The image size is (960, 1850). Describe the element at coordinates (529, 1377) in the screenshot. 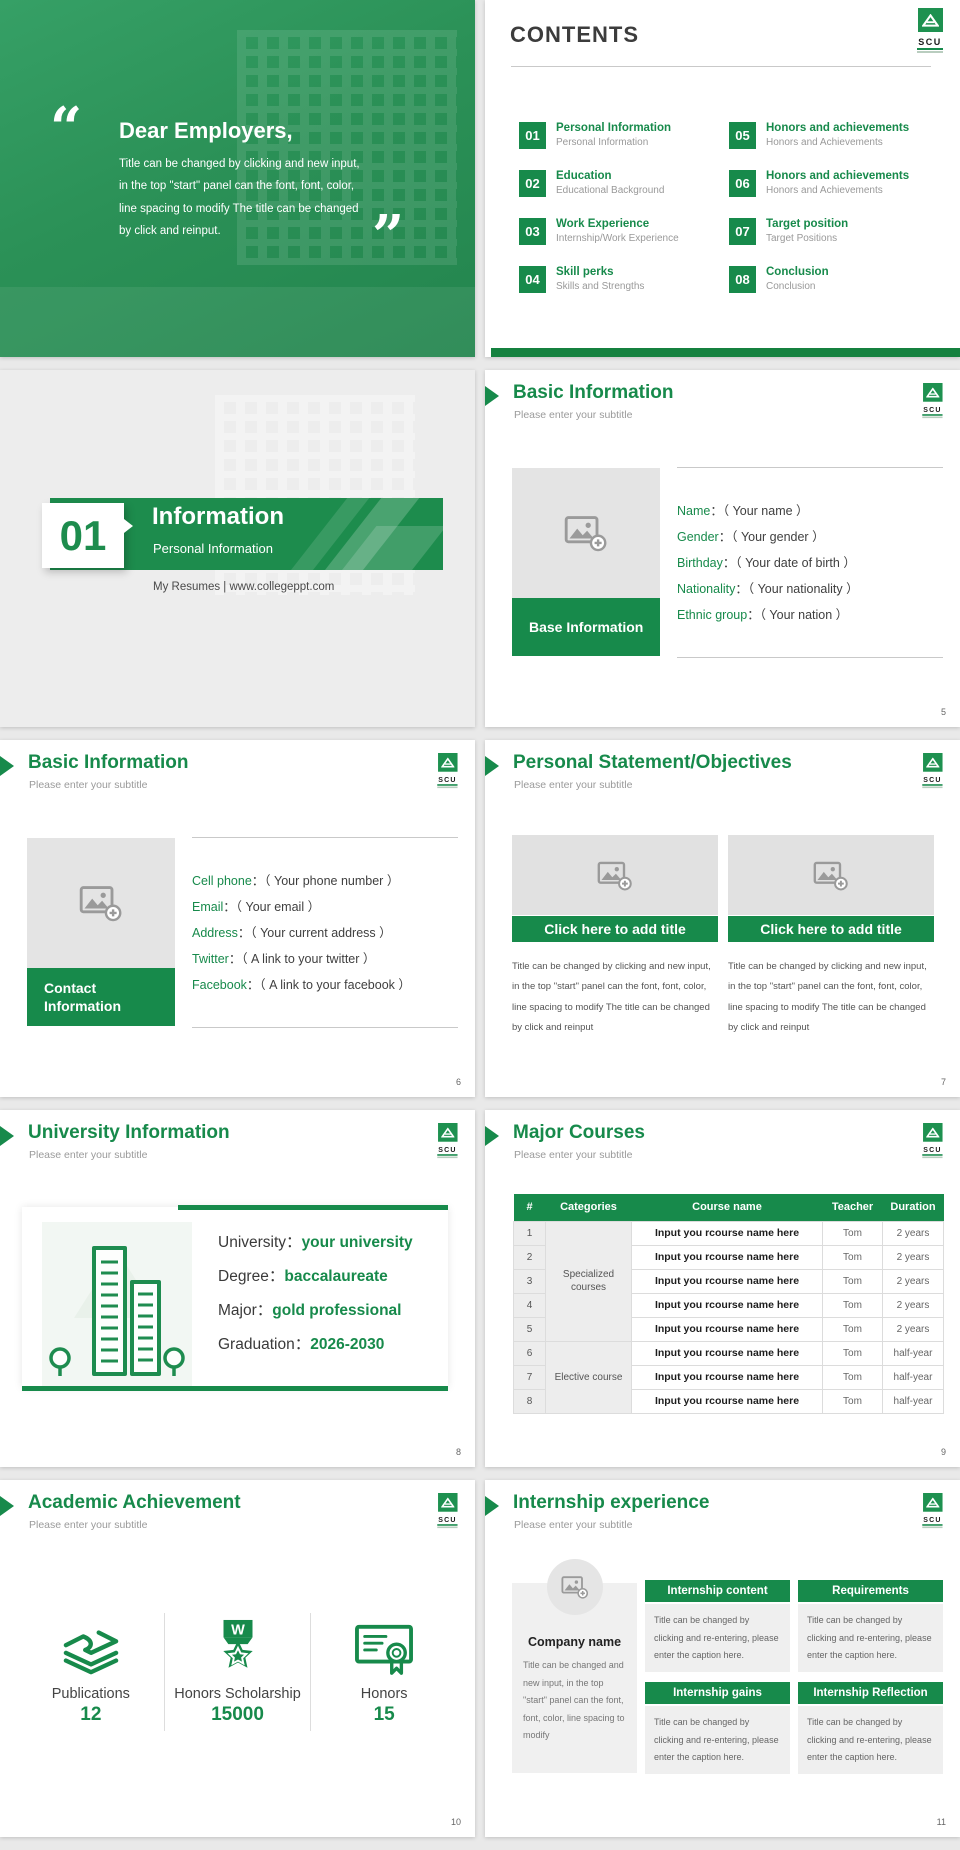

I see `row-number: 7` at that location.